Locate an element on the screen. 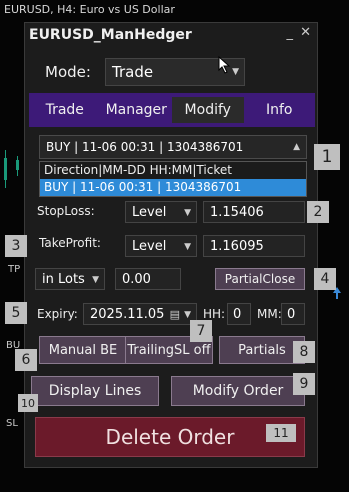 The height and width of the screenshot is (492, 349). expiry-date-picker: 2025.11.05 ▤ ▼ is located at coordinates (140, 314).